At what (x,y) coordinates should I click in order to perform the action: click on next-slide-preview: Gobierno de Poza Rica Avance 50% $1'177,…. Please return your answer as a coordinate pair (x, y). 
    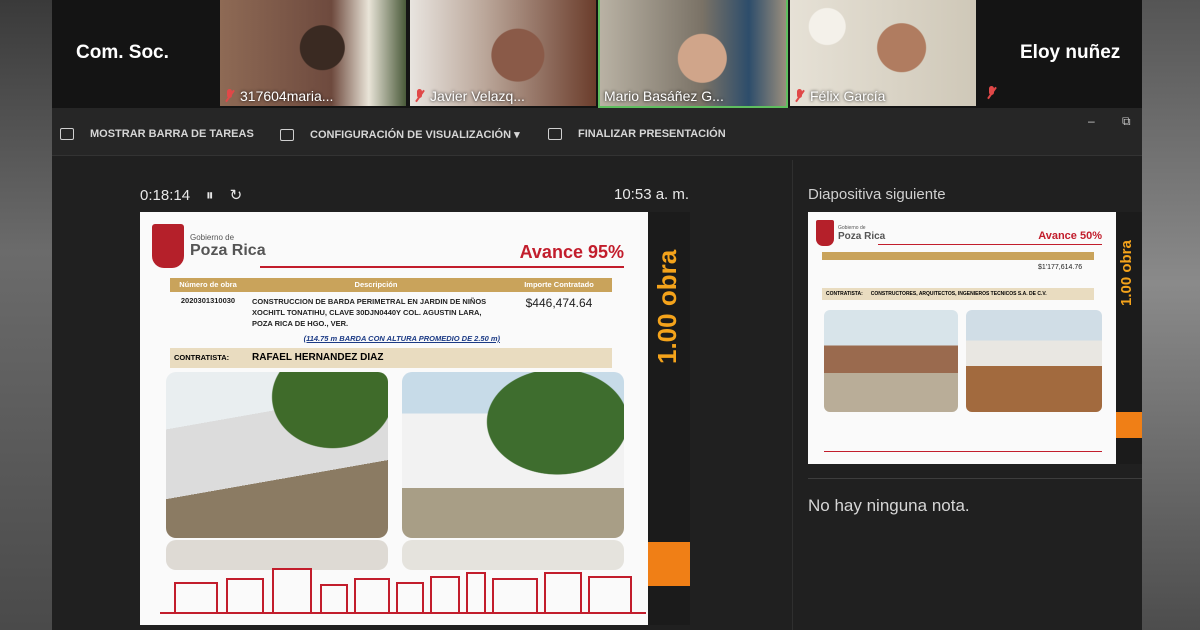
    Looking at the image, I should click on (975, 338).